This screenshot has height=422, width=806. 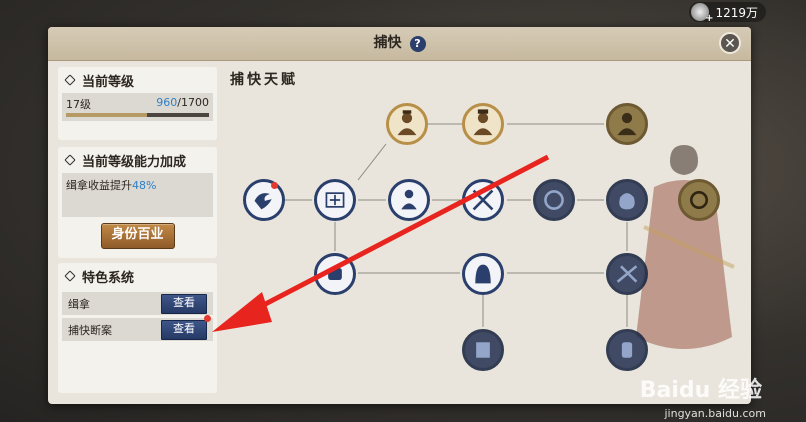 I want to click on exp-progress-fill, so click(x=106, y=115).